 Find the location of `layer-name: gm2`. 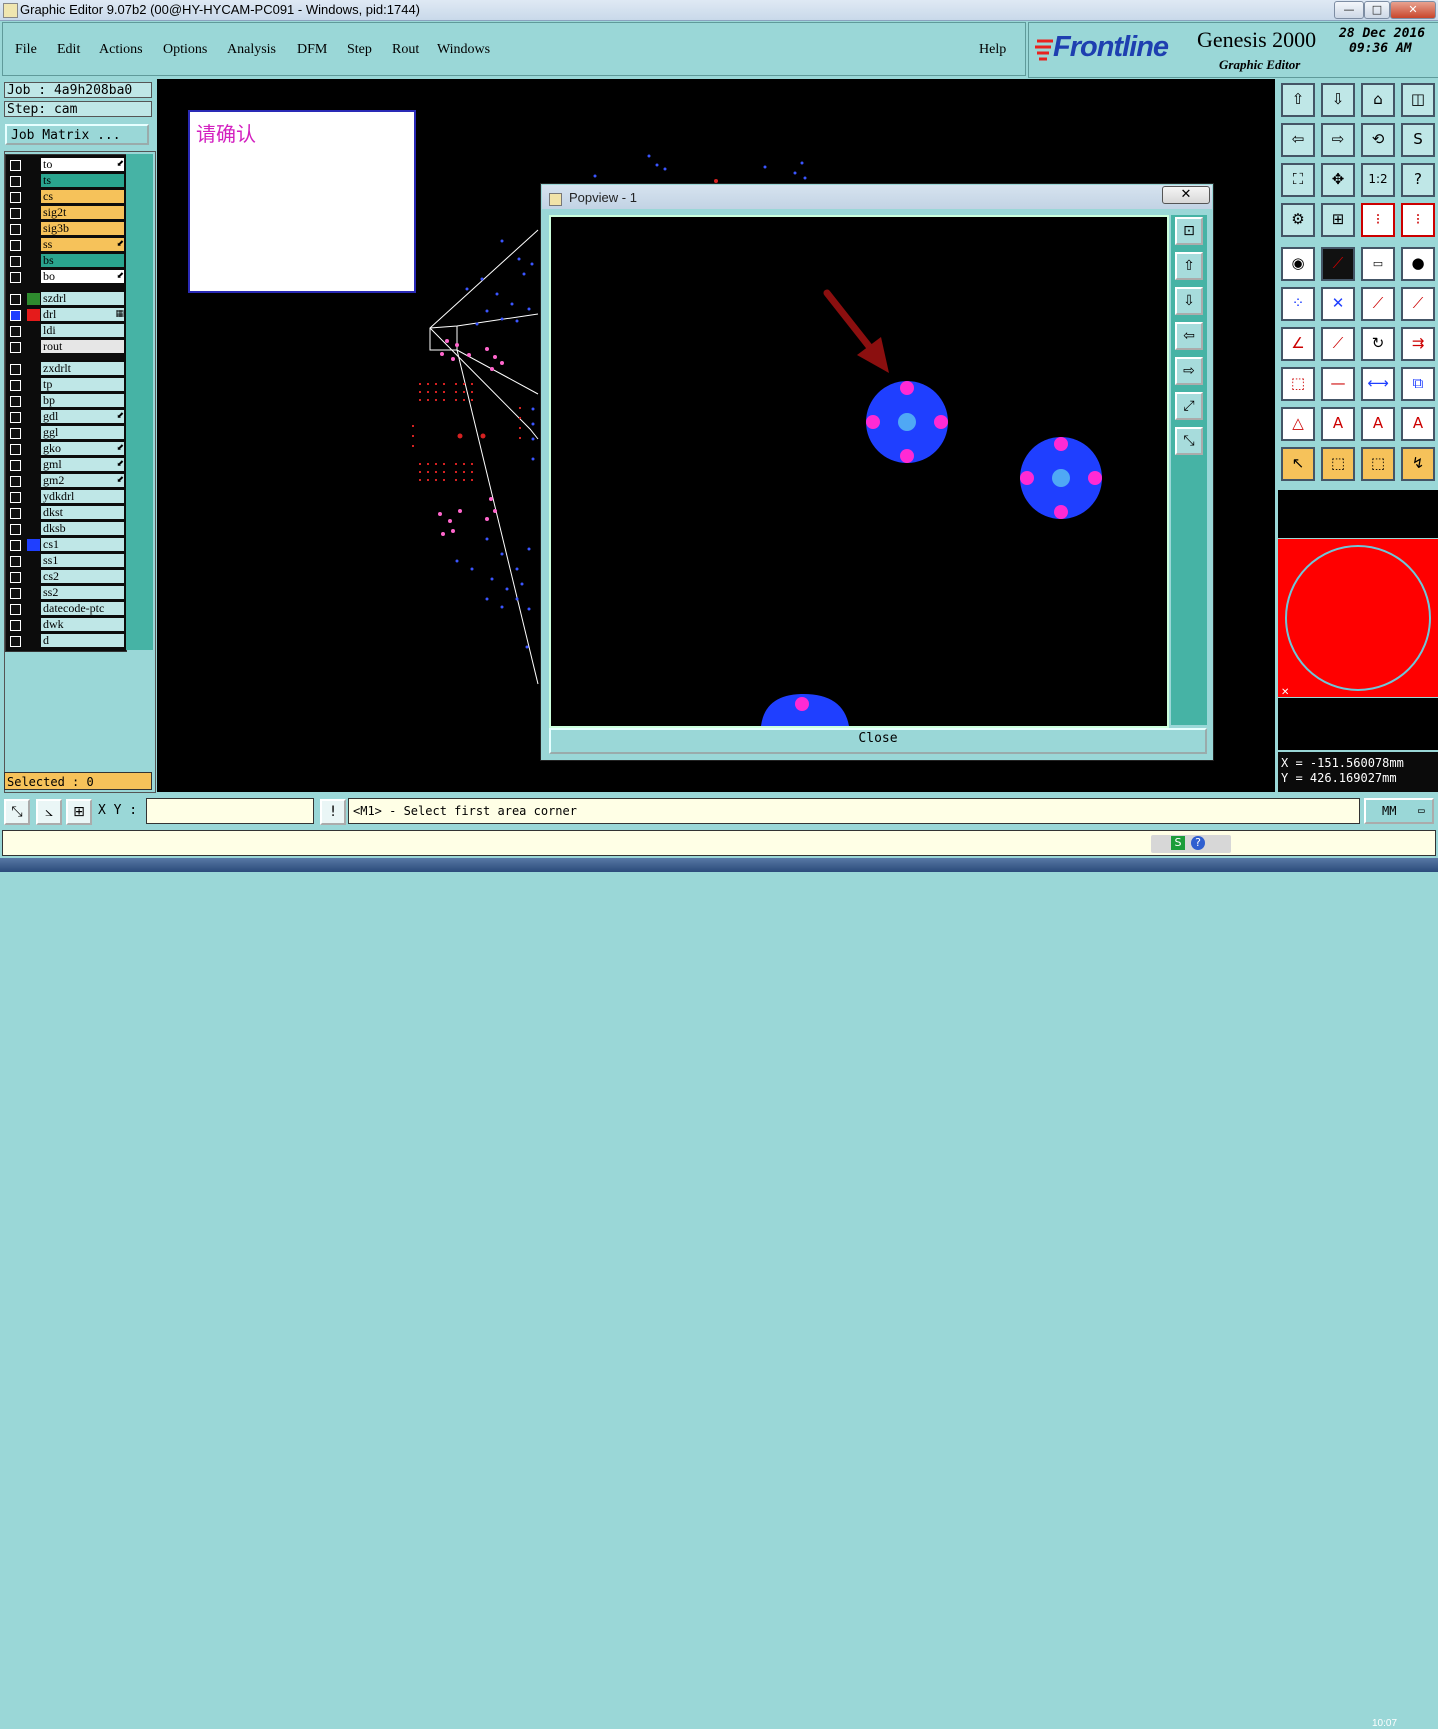

layer-name: gm2 is located at coordinates (82, 480).